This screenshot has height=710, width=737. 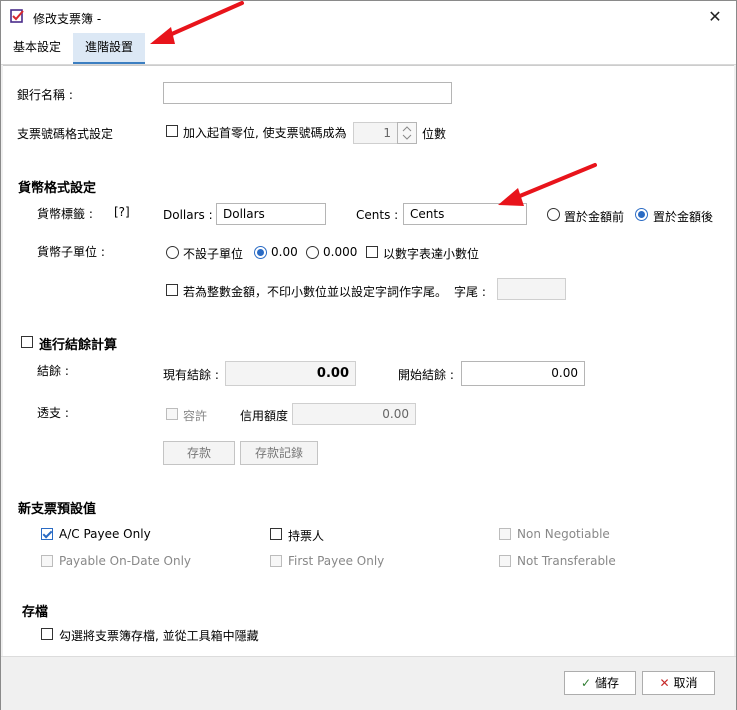 I want to click on arrow-to-advanced-tab, so click(x=197, y=22).